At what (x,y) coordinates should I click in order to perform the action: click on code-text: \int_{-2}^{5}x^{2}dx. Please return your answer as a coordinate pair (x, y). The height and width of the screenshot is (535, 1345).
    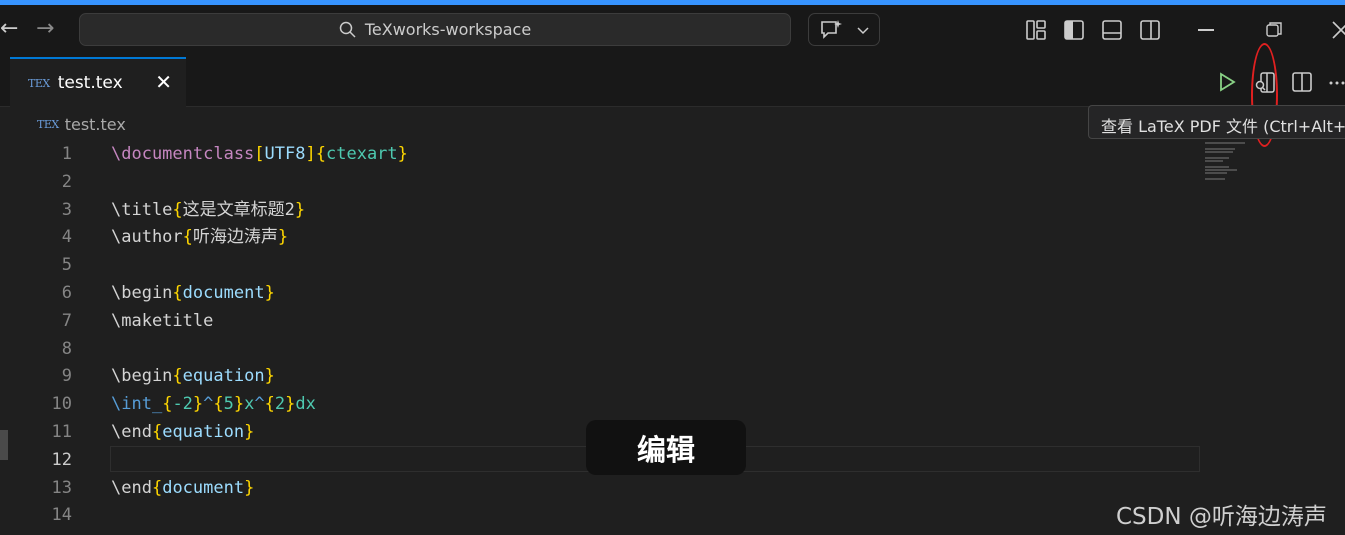
    Looking at the image, I should click on (213, 404).